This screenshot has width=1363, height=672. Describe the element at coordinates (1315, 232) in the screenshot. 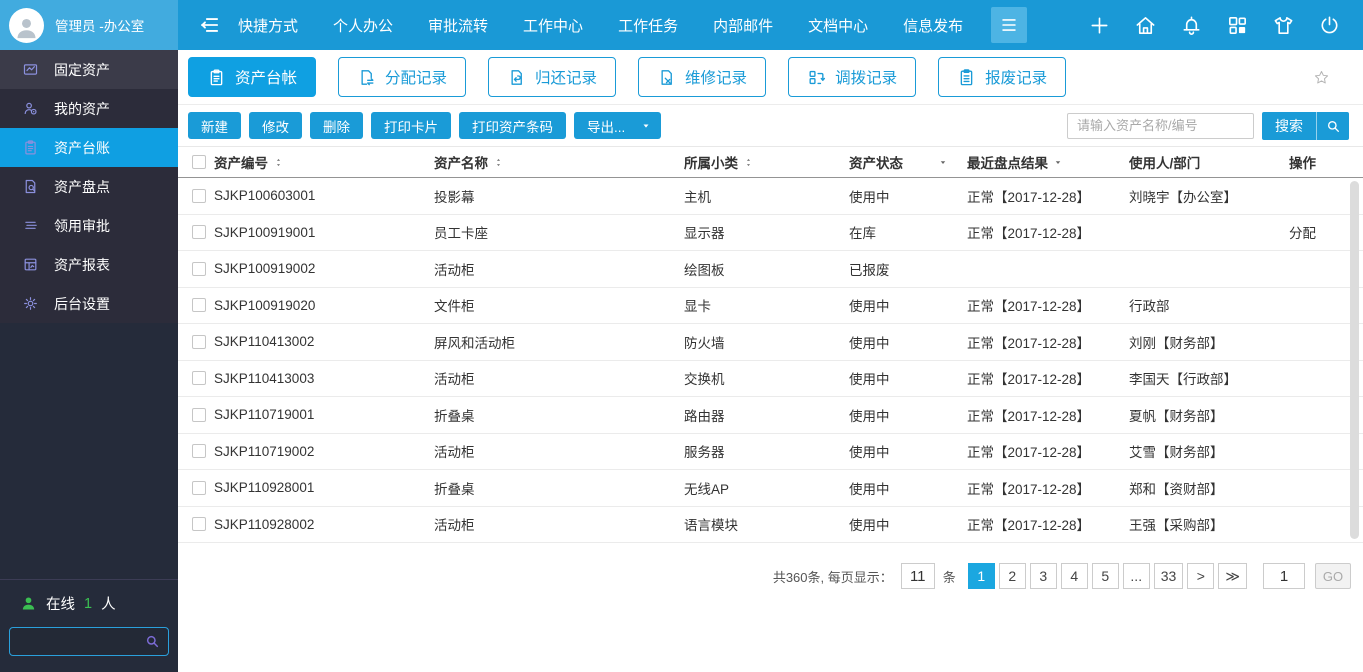

I see `cell-action-link: 分配` at that location.